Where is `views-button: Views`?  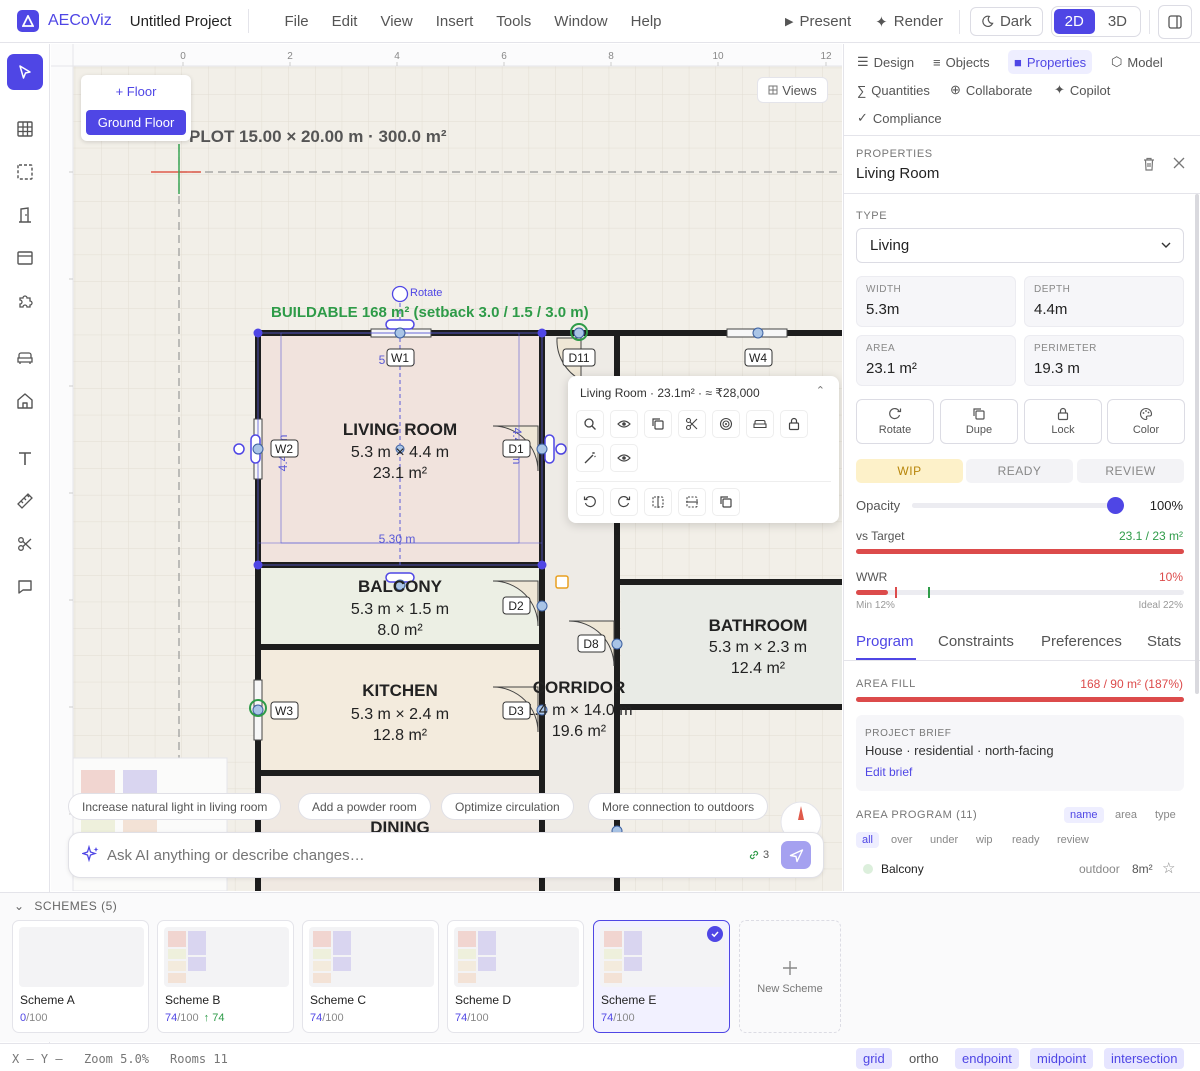 views-button: Views is located at coordinates (792, 90).